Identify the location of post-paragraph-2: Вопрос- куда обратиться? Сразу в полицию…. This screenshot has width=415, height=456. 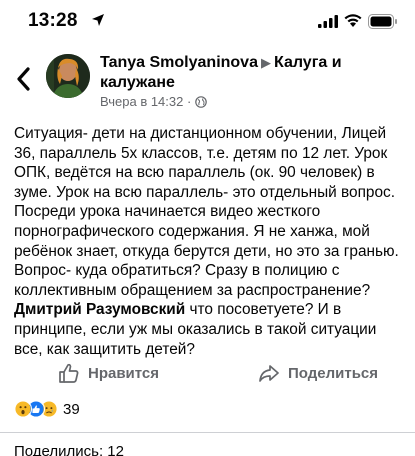
(192, 280).